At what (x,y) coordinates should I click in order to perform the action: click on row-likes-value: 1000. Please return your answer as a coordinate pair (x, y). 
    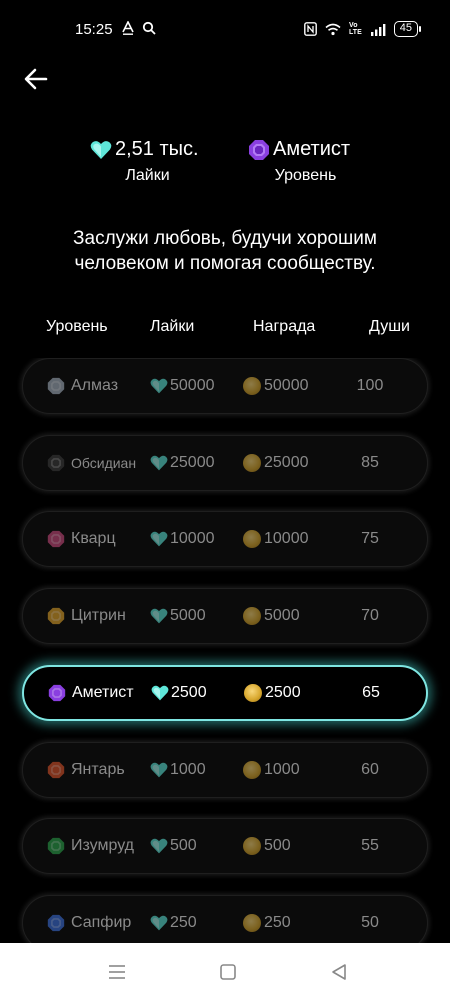
    Looking at the image, I should click on (188, 769).